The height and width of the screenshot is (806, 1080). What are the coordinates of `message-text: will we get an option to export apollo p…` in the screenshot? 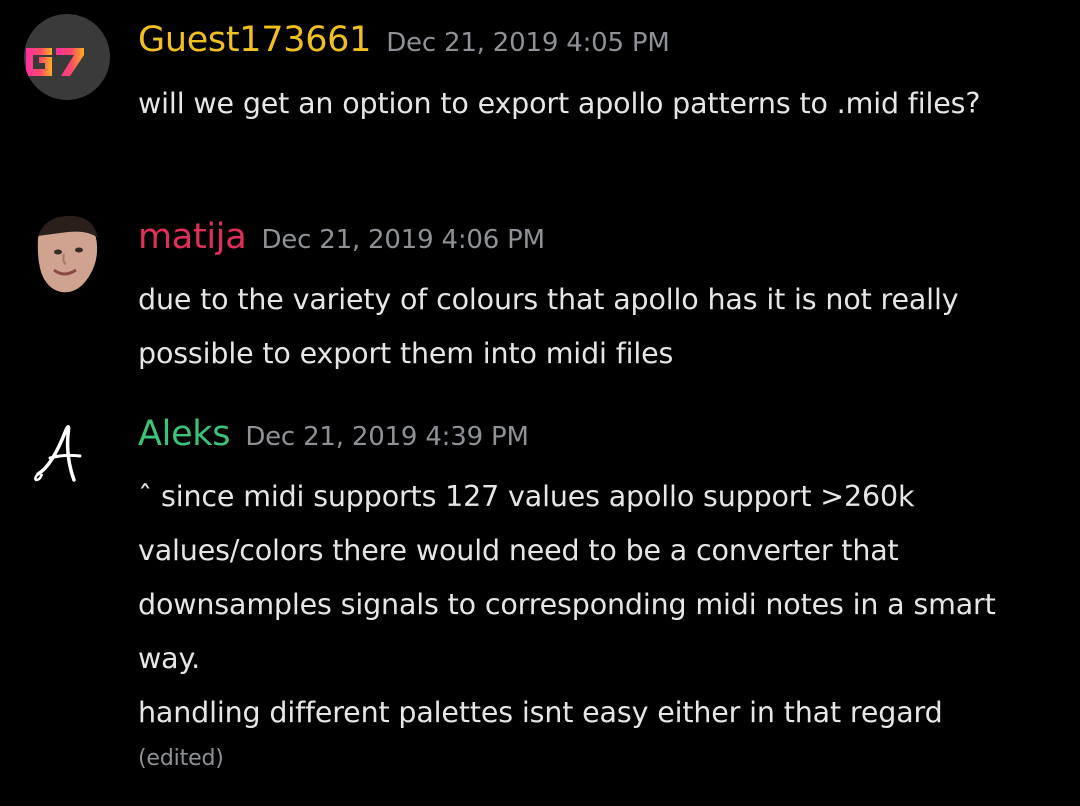 It's located at (559, 103).